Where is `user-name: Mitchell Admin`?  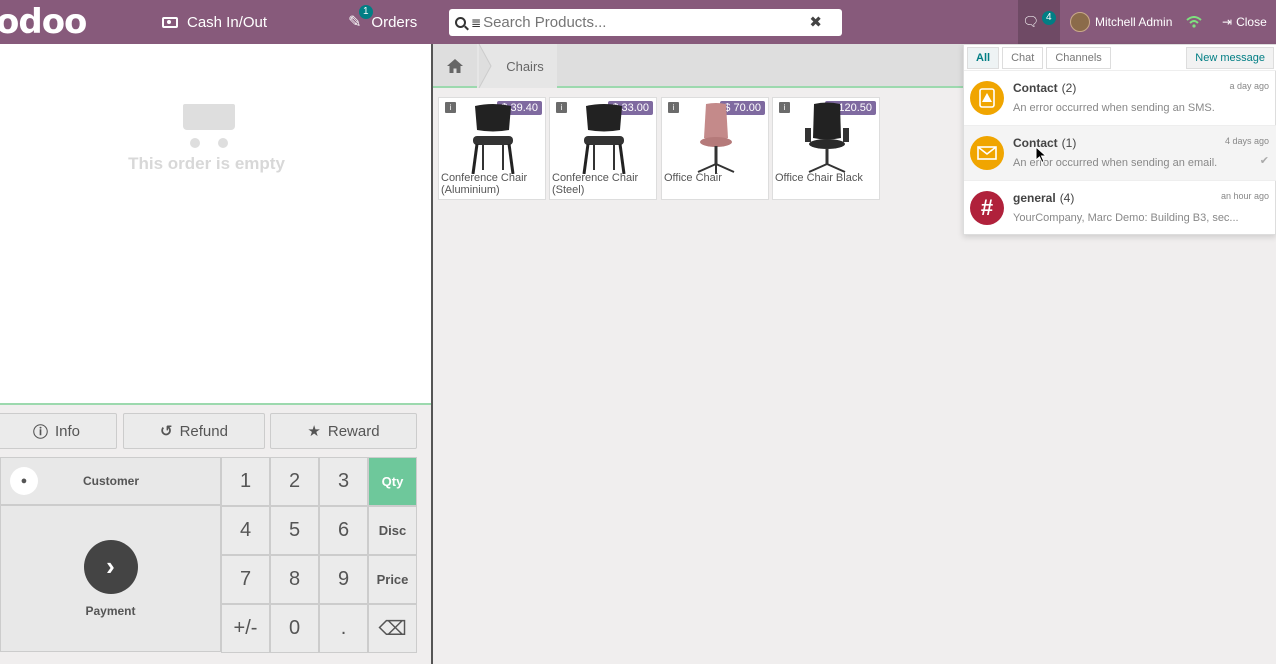 user-name: Mitchell Admin is located at coordinates (1134, 22).